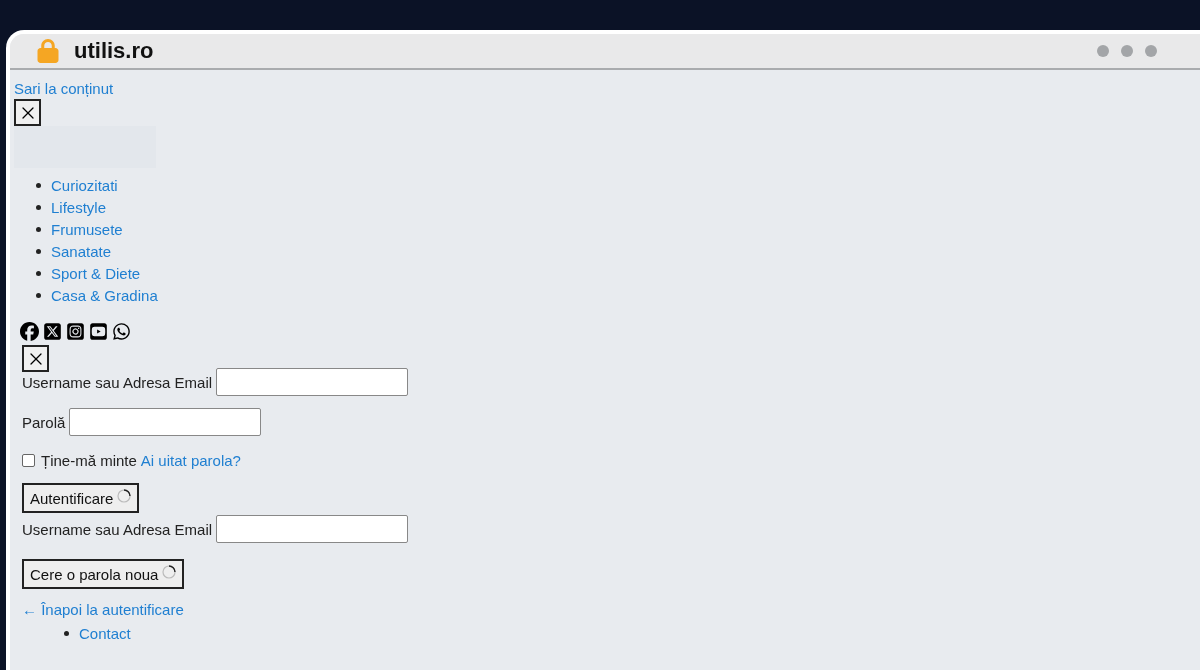  What do you see at coordinates (75, 331) in the screenshot?
I see `instagram-icon` at bounding box center [75, 331].